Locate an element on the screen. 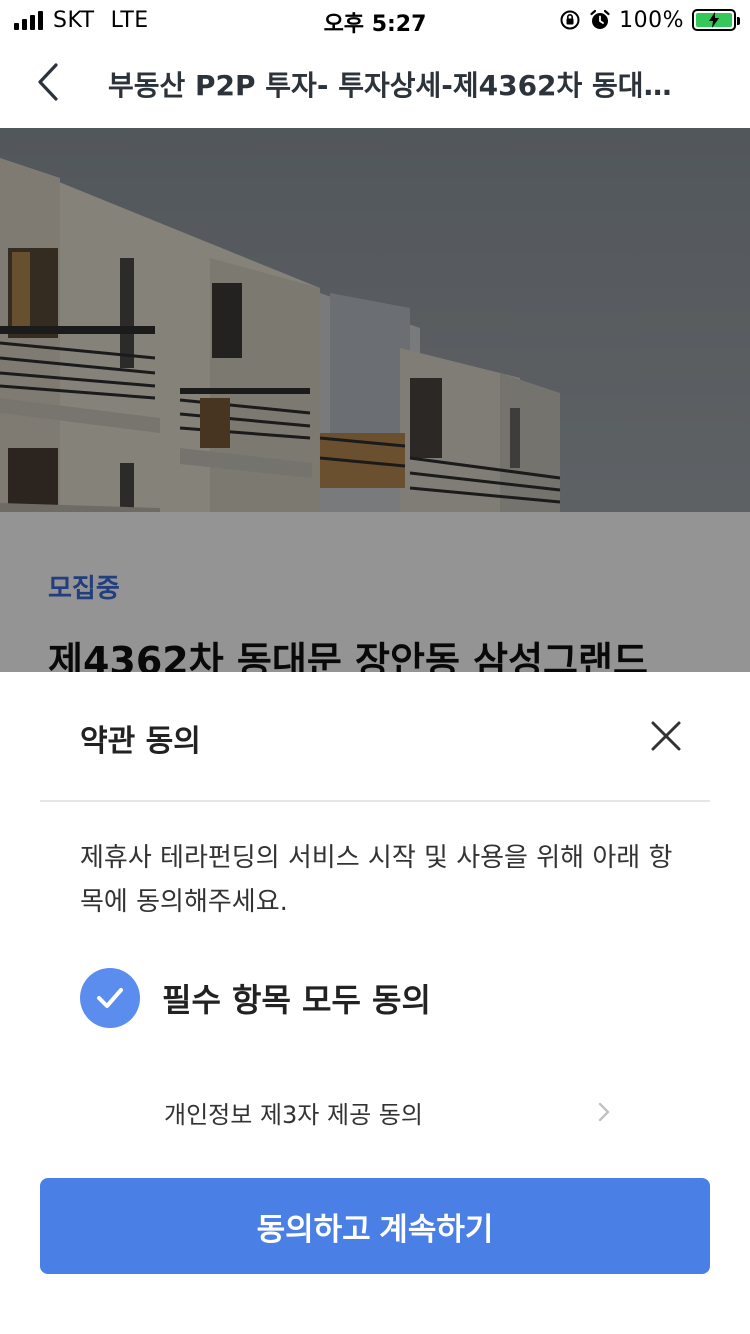 This screenshot has height=1334, width=750. battery-percent: 100% is located at coordinates (651, 20).